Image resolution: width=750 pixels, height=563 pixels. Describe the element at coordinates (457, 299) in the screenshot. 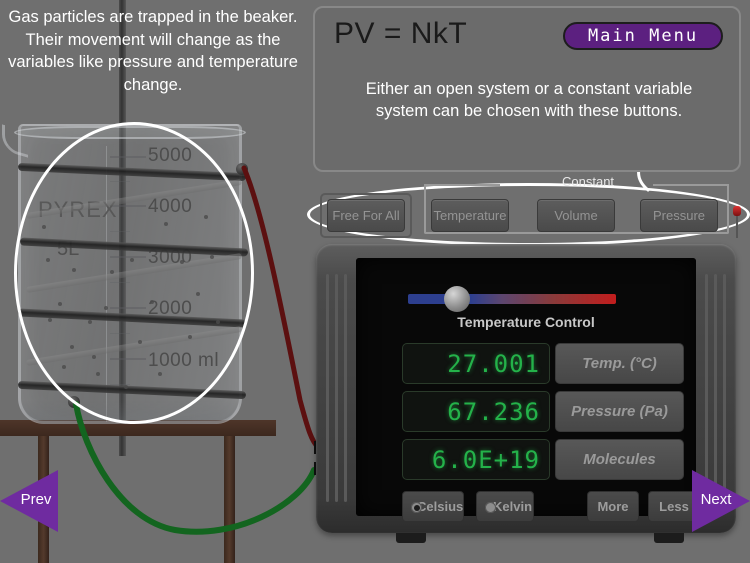

I see `temperature-slider-knob` at that location.